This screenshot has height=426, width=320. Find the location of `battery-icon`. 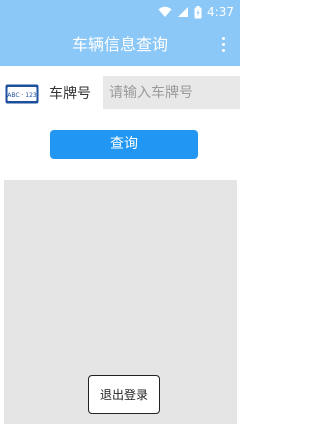

battery-icon is located at coordinates (198, 11).